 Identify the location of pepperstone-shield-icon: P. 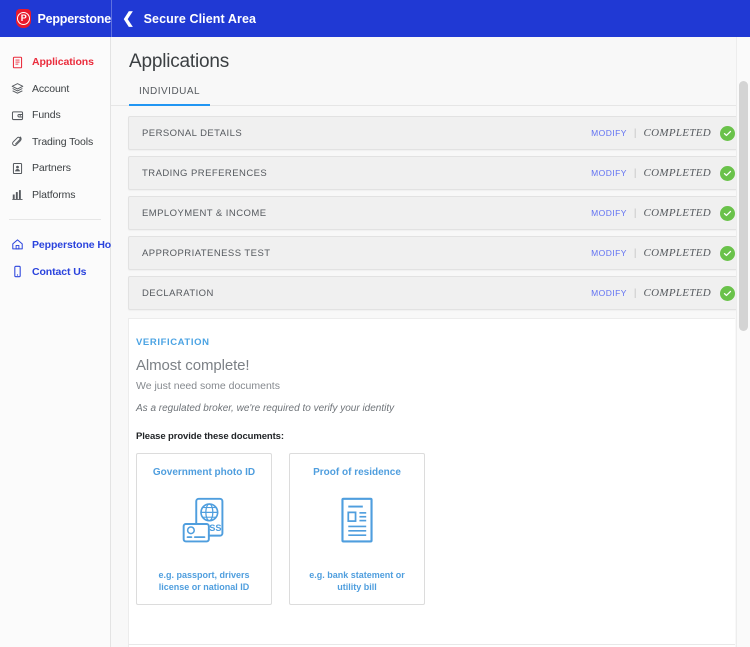
(24, 18).